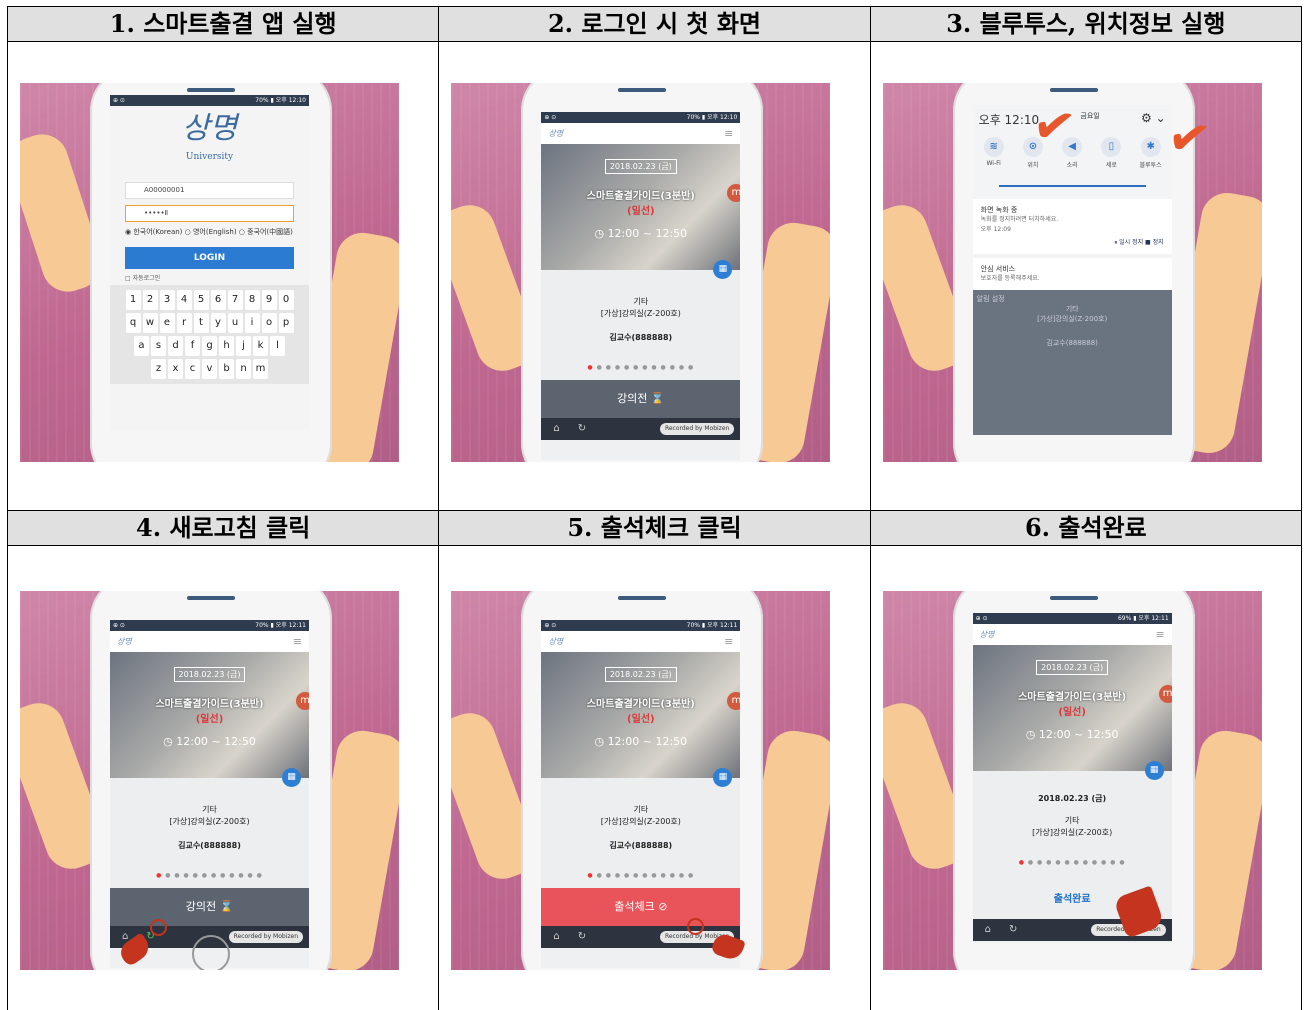  What do you see at coordinates (167, 323) in the screenshot?
I see `key: e` at bounding box center [167, 323].